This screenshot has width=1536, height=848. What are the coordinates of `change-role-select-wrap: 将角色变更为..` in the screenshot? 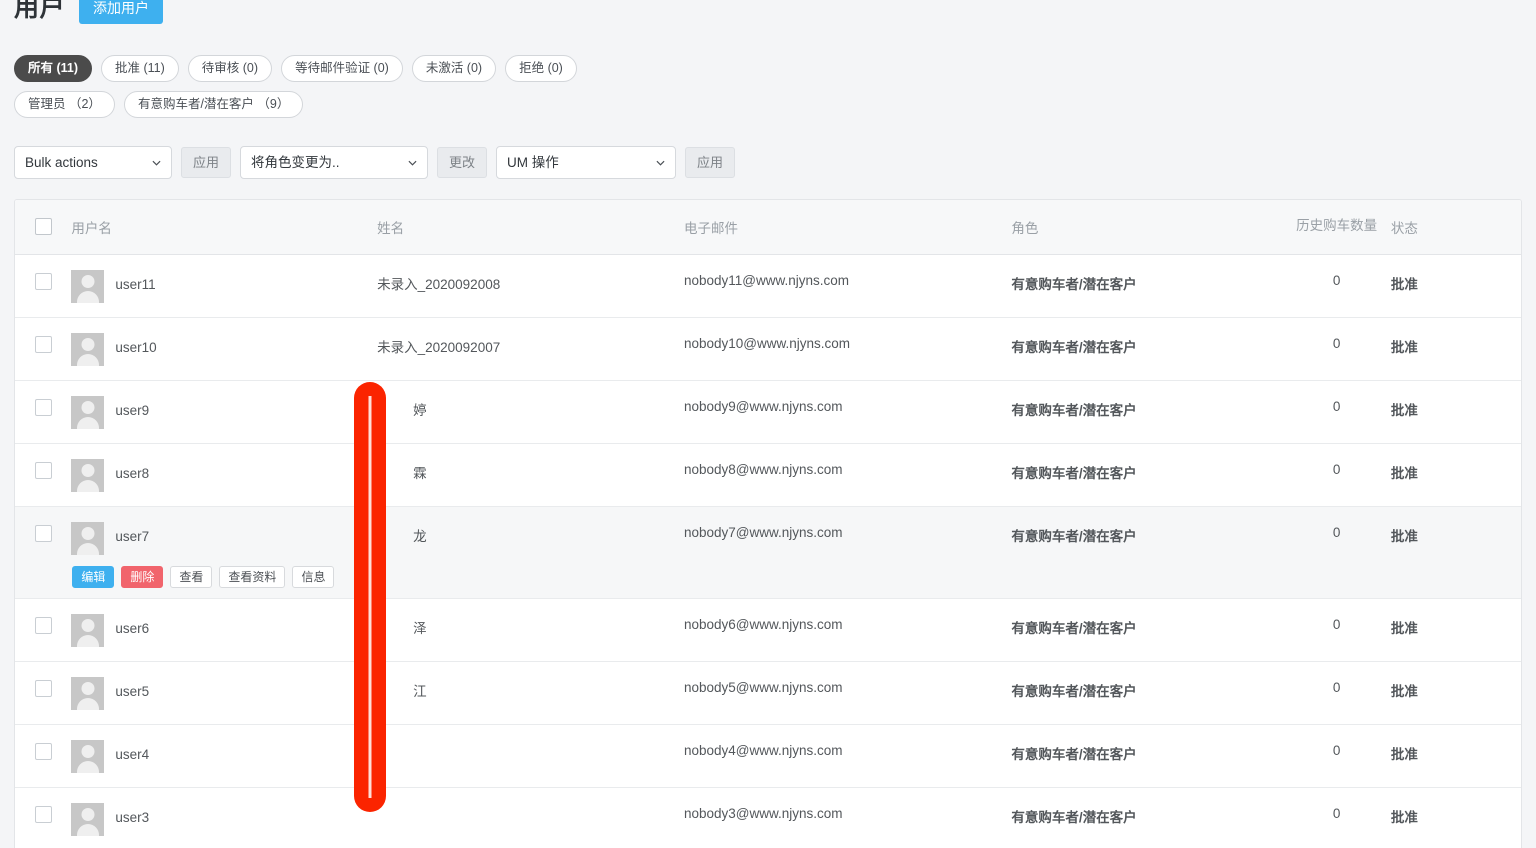 It's located at (334, 162).